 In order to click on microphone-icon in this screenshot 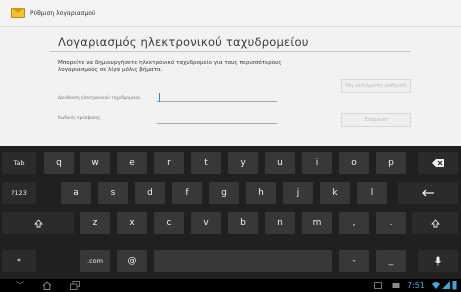, I will do `click(438, 261)`.